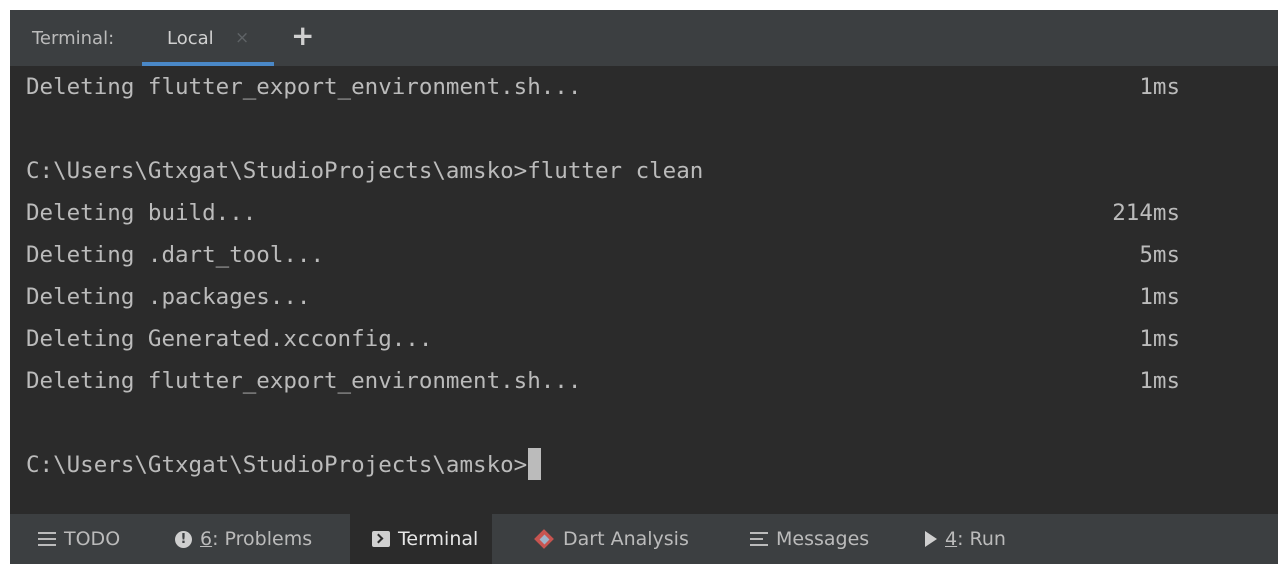 The image size is (1281, 566). I want to click on messages-tool-button: Messages, so click(809, 539).